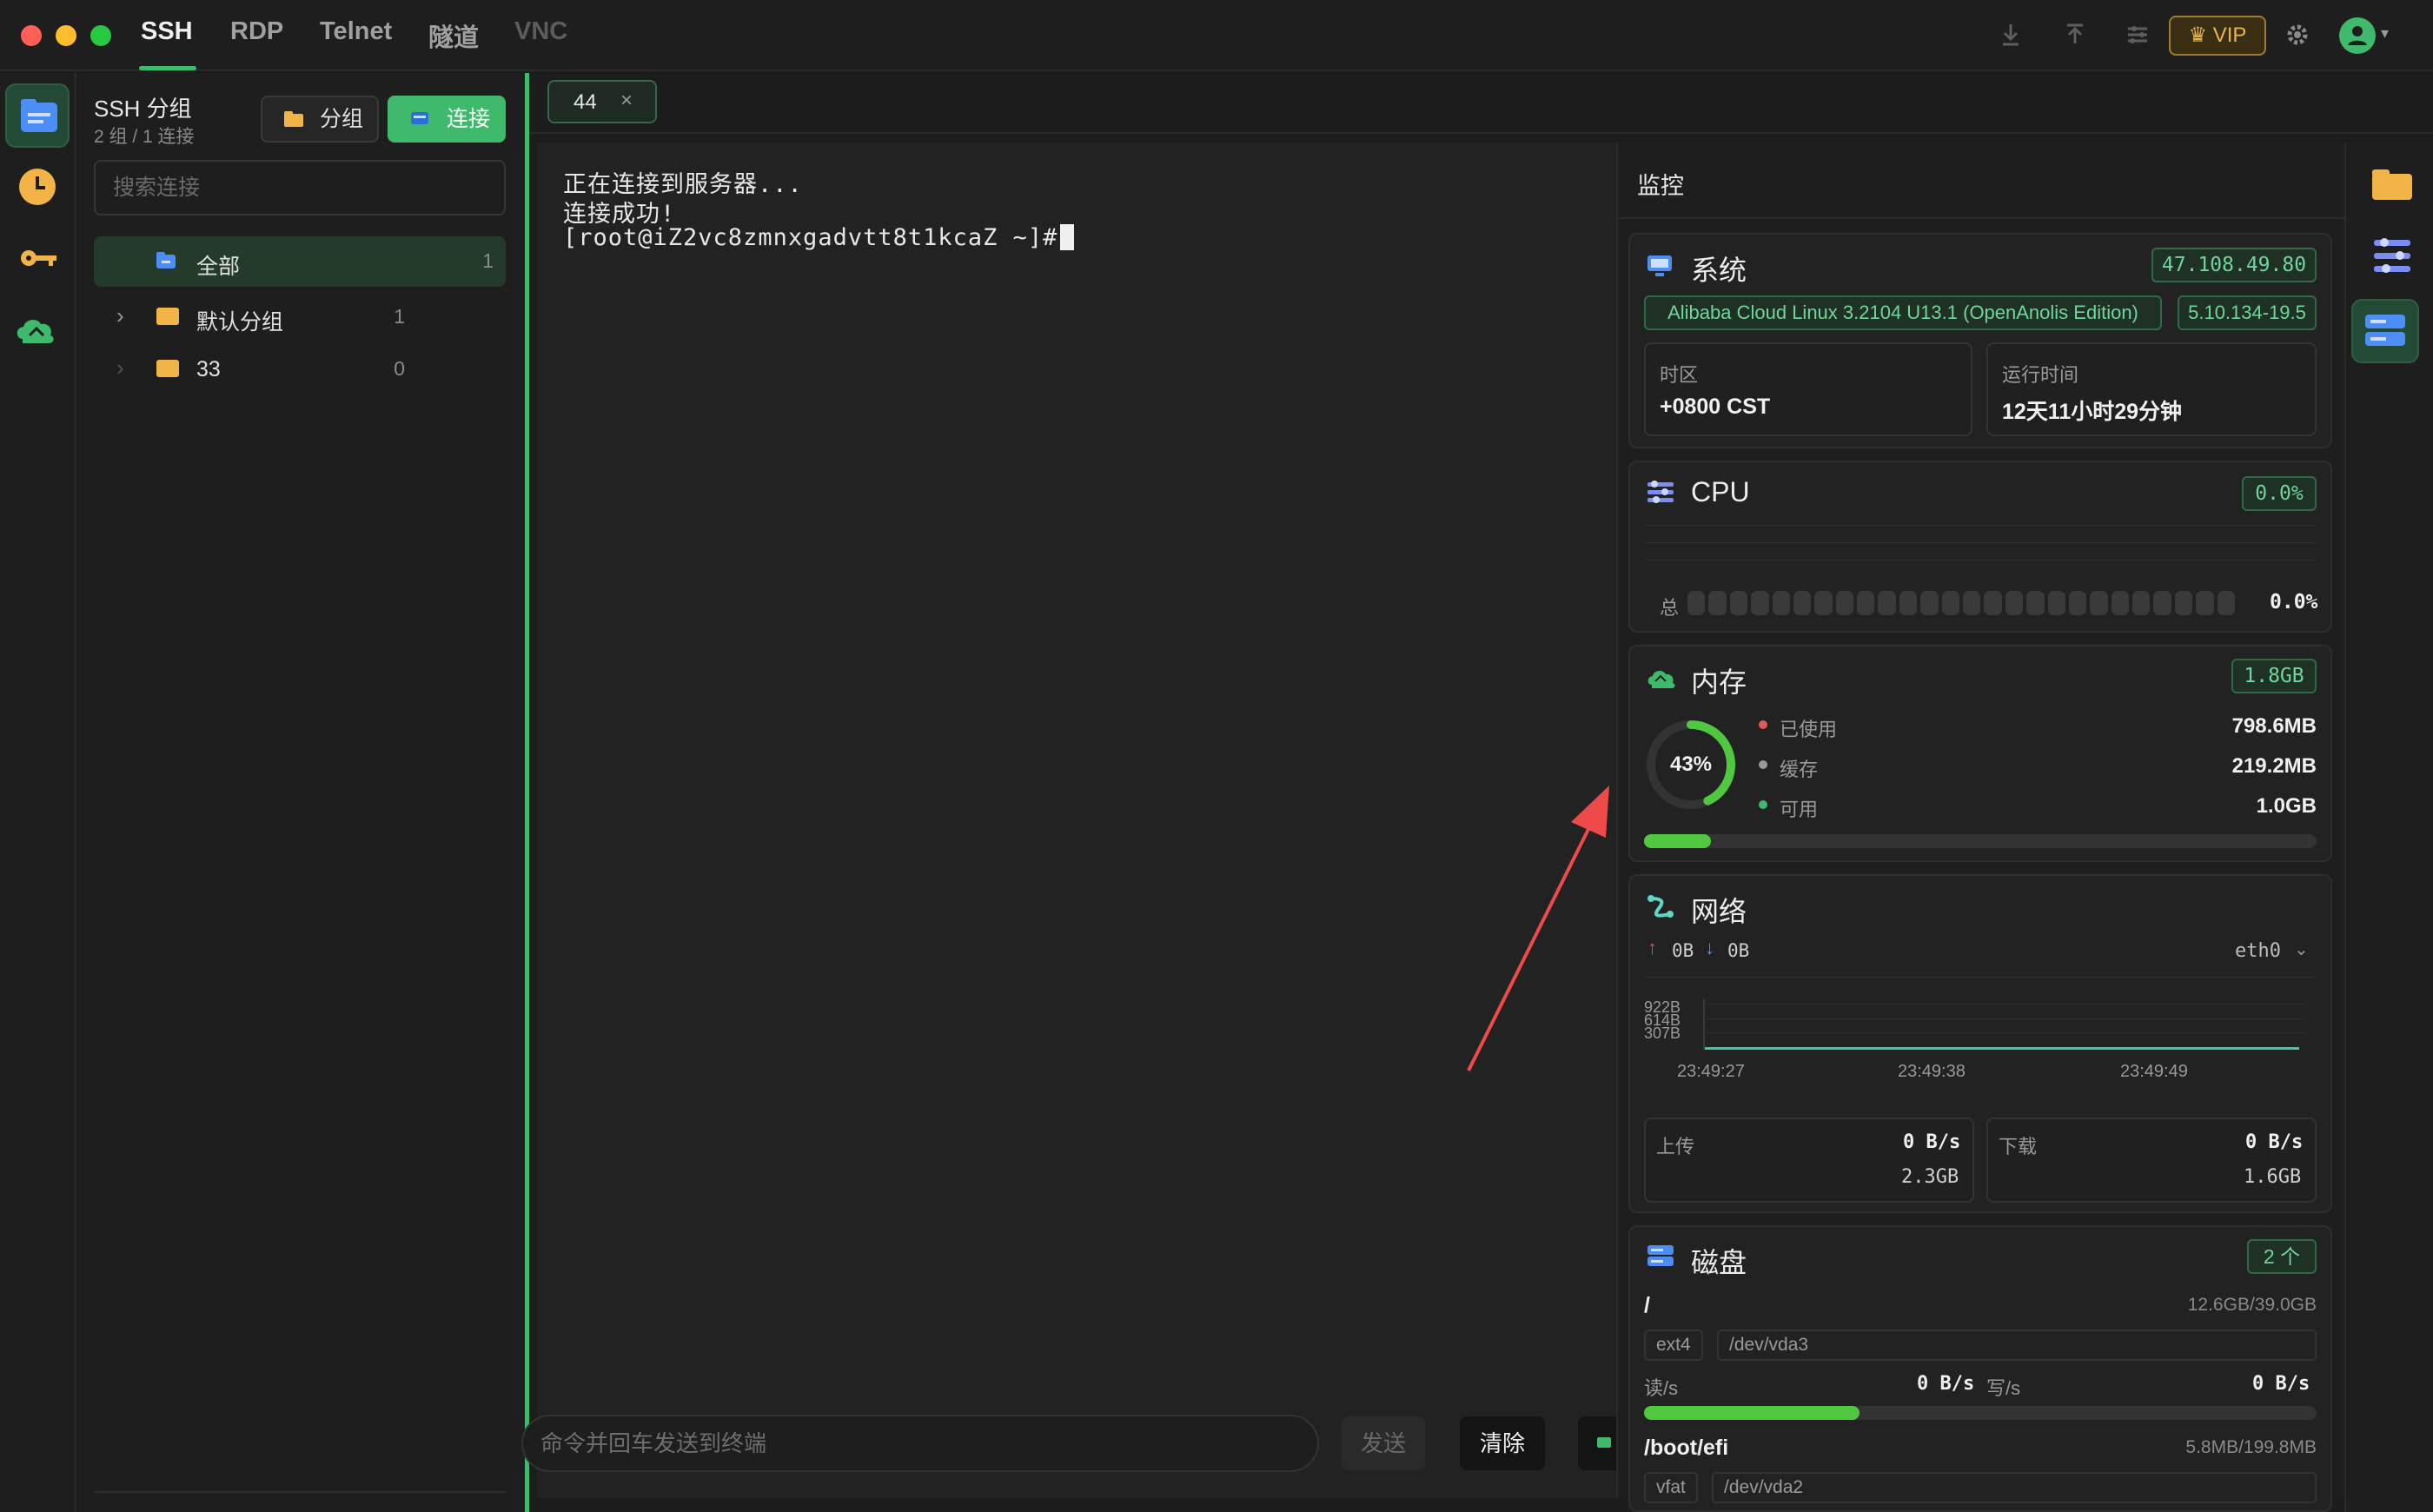 This screenshot has width=2433, height=1512. What do you see at coordinates (2357, 35) in the screenshot?
I see `user-avatar-icon` at bounding box center [2357, 35].